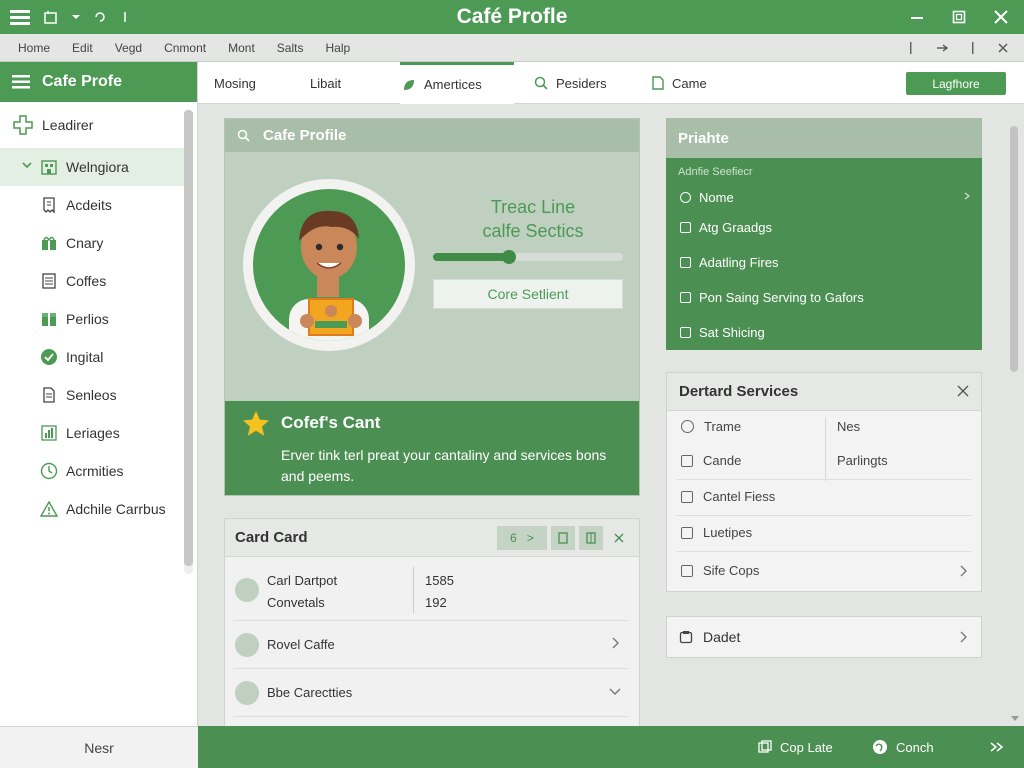 The width and height of the screenshot is (1024, 768). What do you see at coordinates (735, 227) in the screenshot?
I see `option-label: Atg Graadgs` at bounding box center [735, 227].